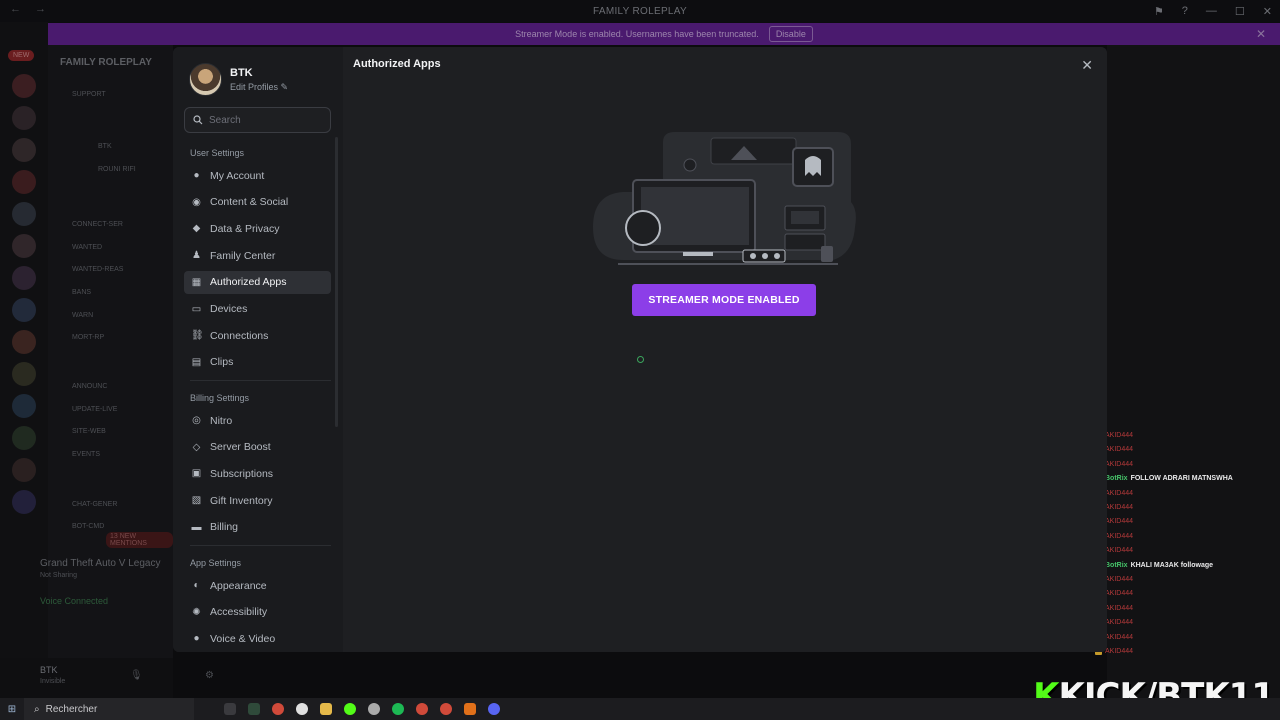  What do you see at coordinates (1087, 65) in the screenshot?
I see `close-icon: ✕` at bounding box center [1087, 65].